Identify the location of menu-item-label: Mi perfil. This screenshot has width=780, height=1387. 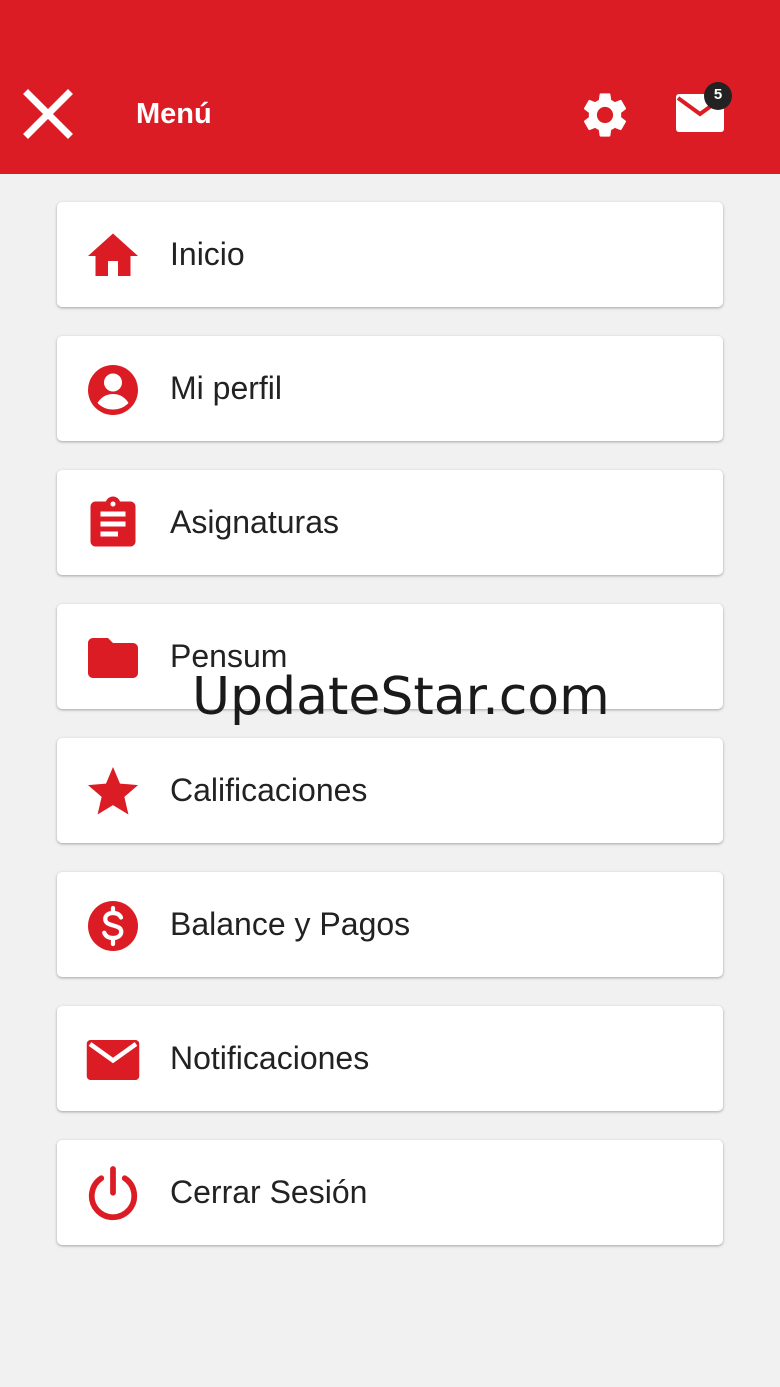
(226, 388).